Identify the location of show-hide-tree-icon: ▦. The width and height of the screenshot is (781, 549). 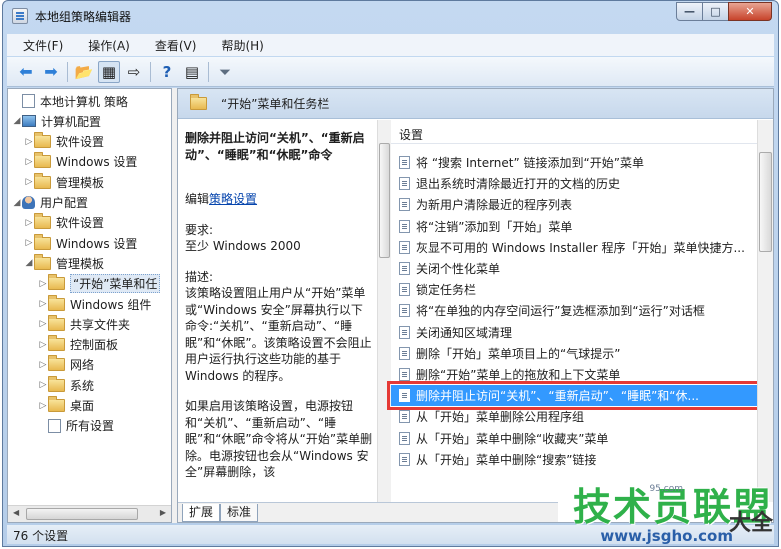
(109, 71).